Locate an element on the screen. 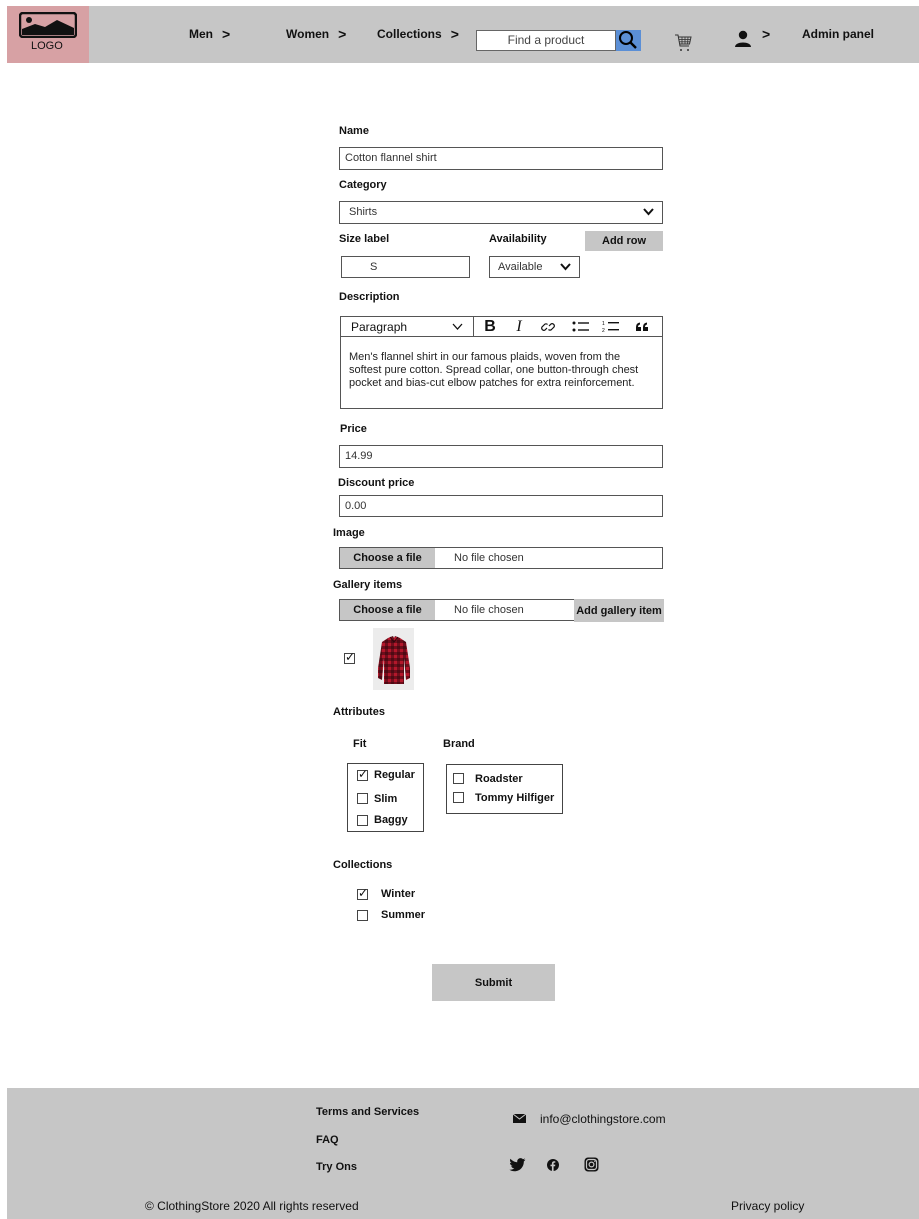 This screenshot has height=1219, width=919. gallery-item-checkbox: ✓ is located at coordinates (350, 657).